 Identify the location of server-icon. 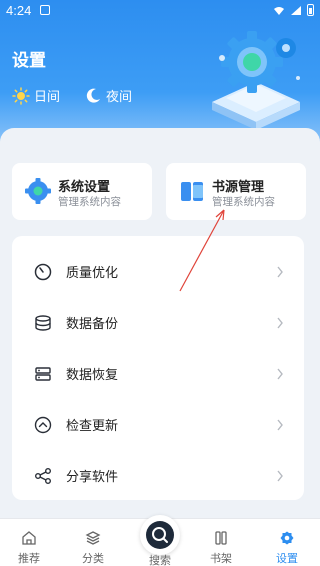
(43, 373).